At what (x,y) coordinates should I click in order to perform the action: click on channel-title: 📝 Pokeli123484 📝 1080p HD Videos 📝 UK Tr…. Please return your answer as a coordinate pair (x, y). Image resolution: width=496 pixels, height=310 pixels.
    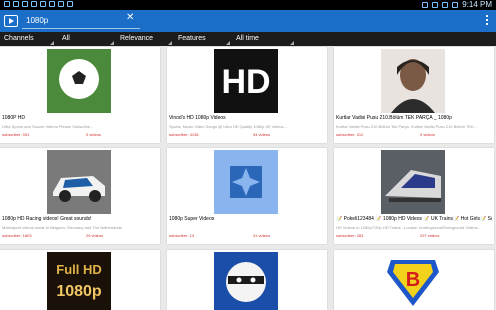
    Looking at the image, I should click on (414, 219).